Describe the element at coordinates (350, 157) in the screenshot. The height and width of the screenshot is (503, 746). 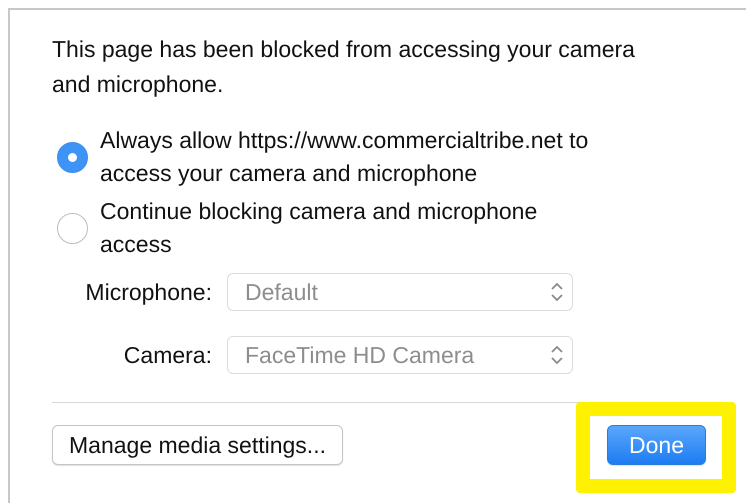
I see `radio-label: Always allow https://www.commercialtribe.net to access your camera and microphone` at that location.